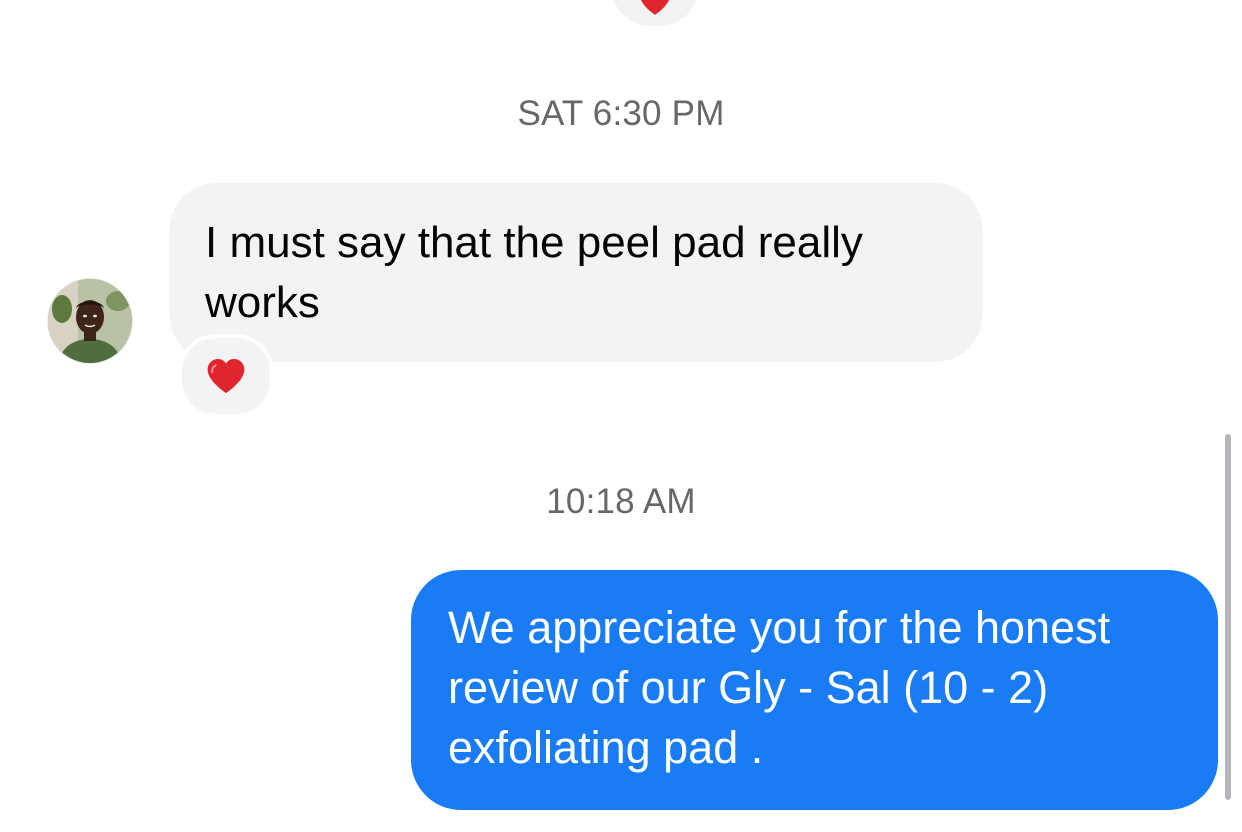  I want to click on avatar, so click(90, 321).